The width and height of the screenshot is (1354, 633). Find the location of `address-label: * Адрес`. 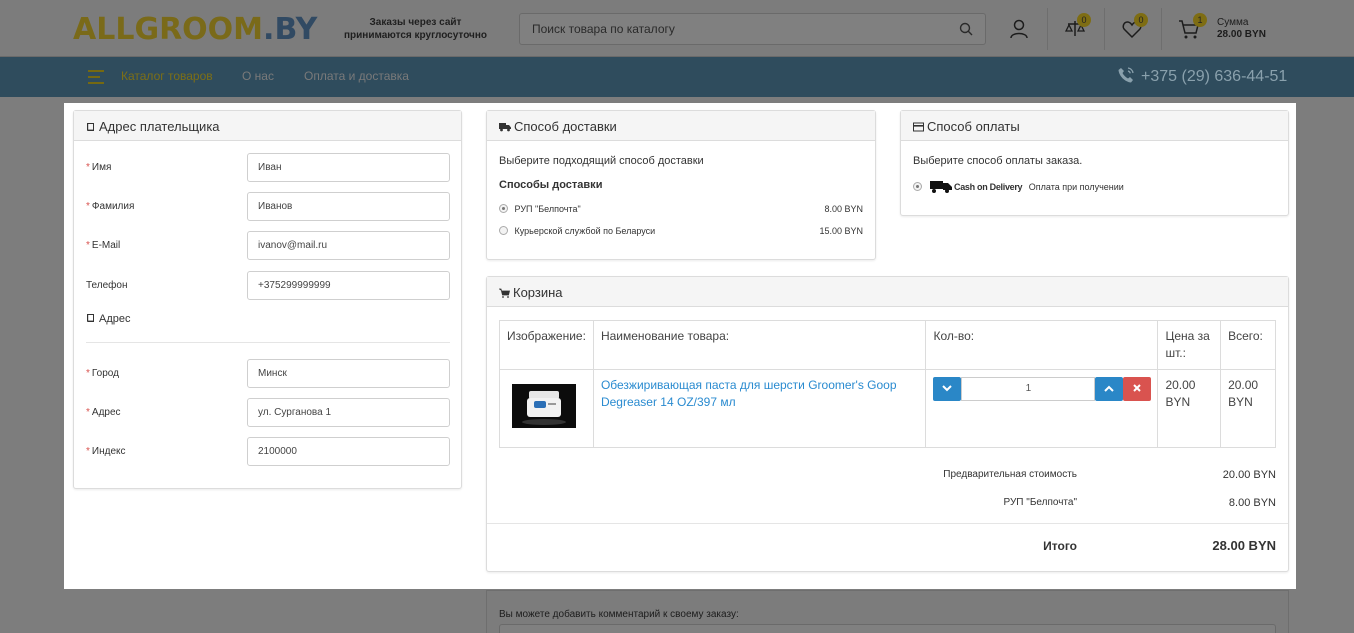

address-label: * Адрес is located at coordinates (103, 412).